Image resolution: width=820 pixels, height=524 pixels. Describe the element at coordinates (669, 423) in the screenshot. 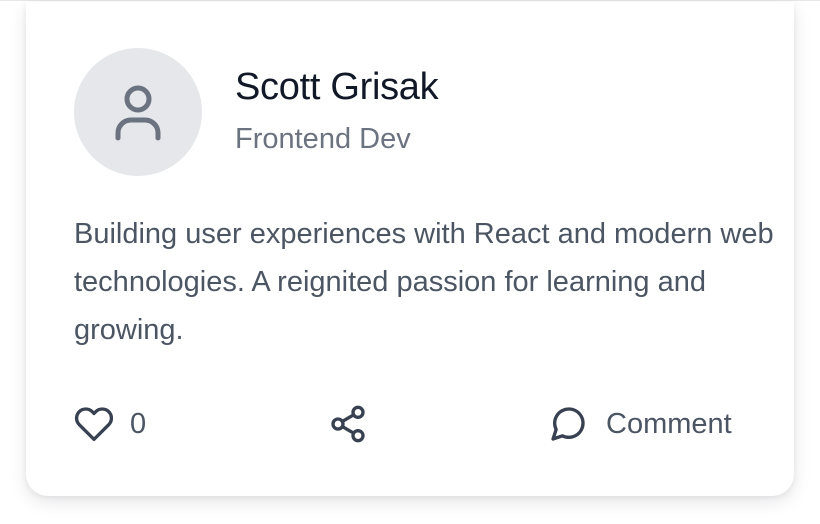

I see `comment-label: Comment` at that location.